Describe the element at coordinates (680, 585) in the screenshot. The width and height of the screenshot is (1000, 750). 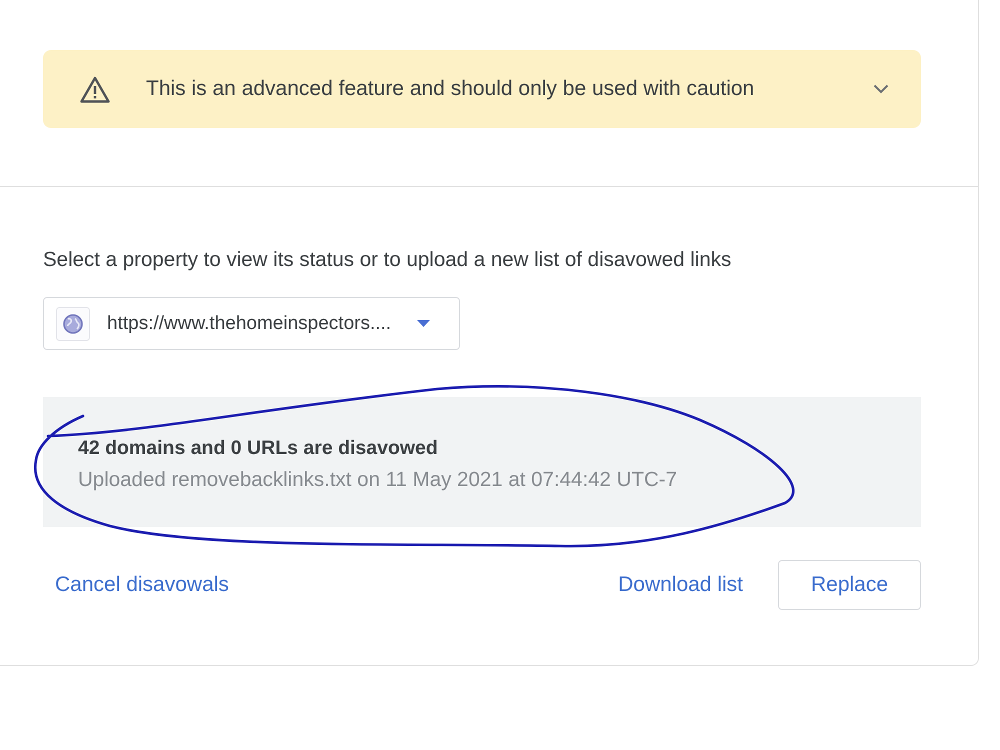
I see `text-link-button: Download list` at that location.